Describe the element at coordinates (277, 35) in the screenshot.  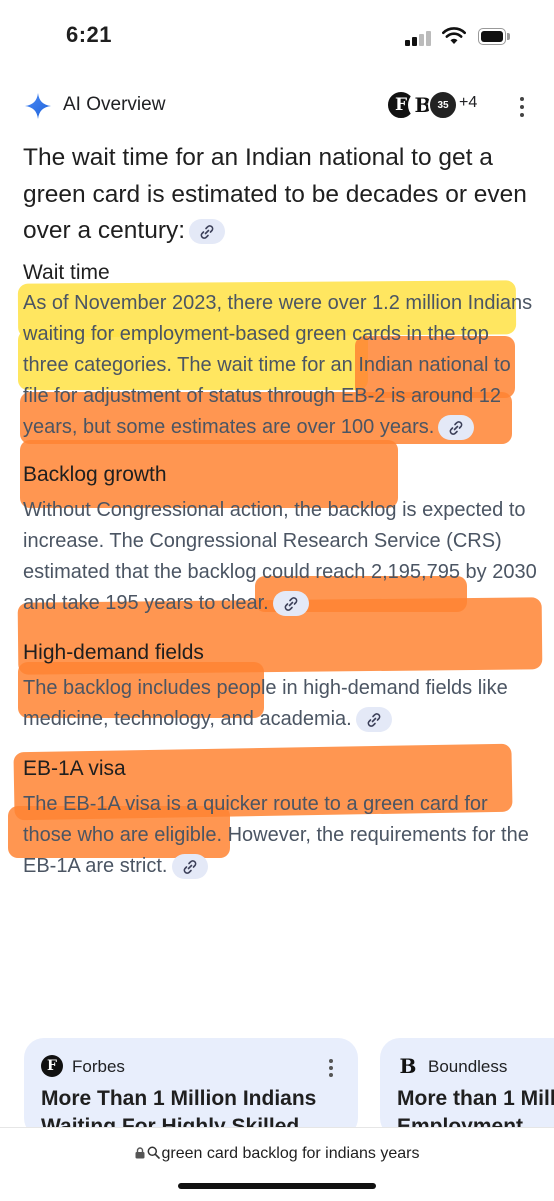
I see `status-bar: 6:21` at that location.